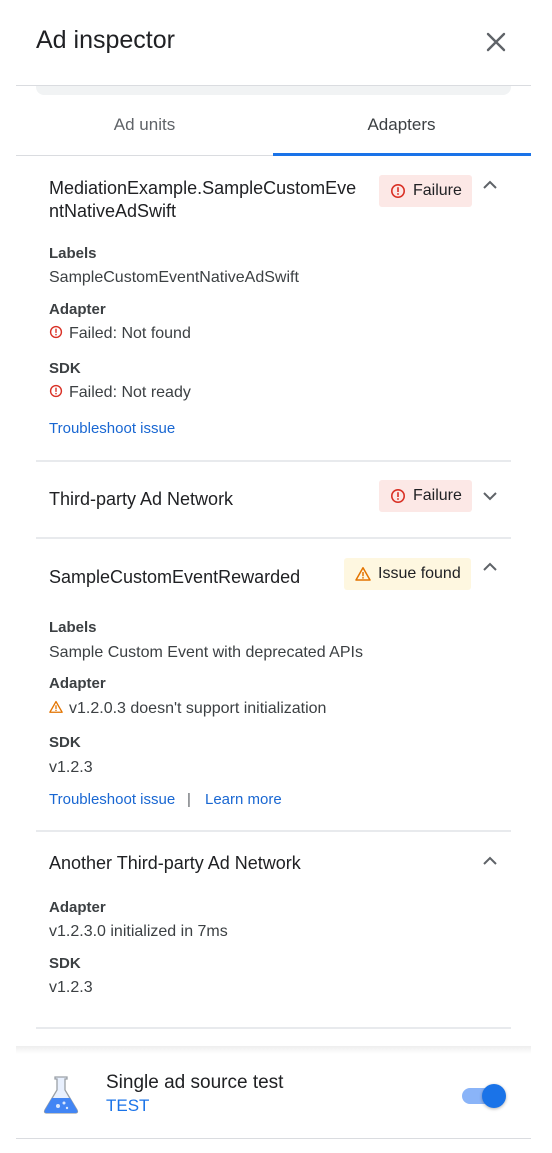 This screenshot has height=1153, width=552. I want to click on adapter-value: v1.2.3.0 initialized in 7ms, so click(138, 931).